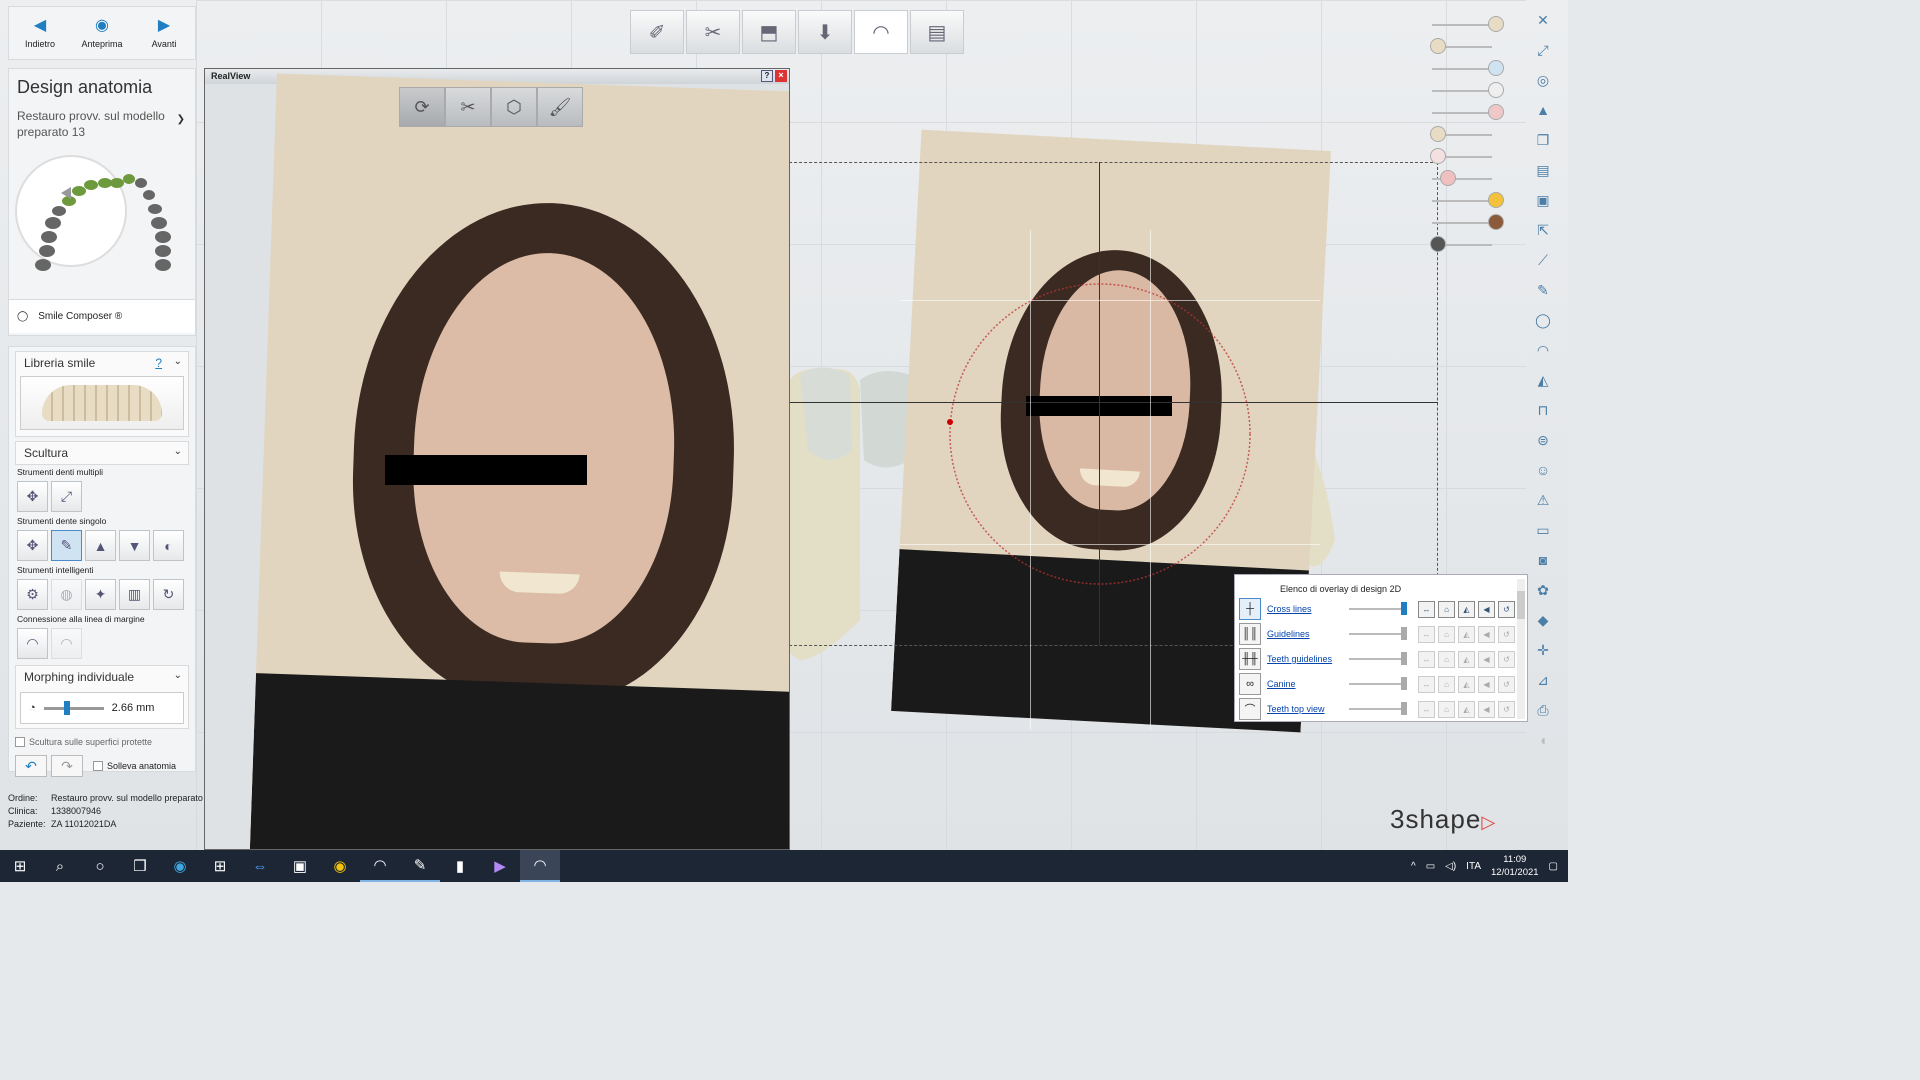 The image size is (1920, 1080). Describe the element at coordinates (1515, 866) in the screenshot. I see `clock: 11:09 12/01/2021` at that location.